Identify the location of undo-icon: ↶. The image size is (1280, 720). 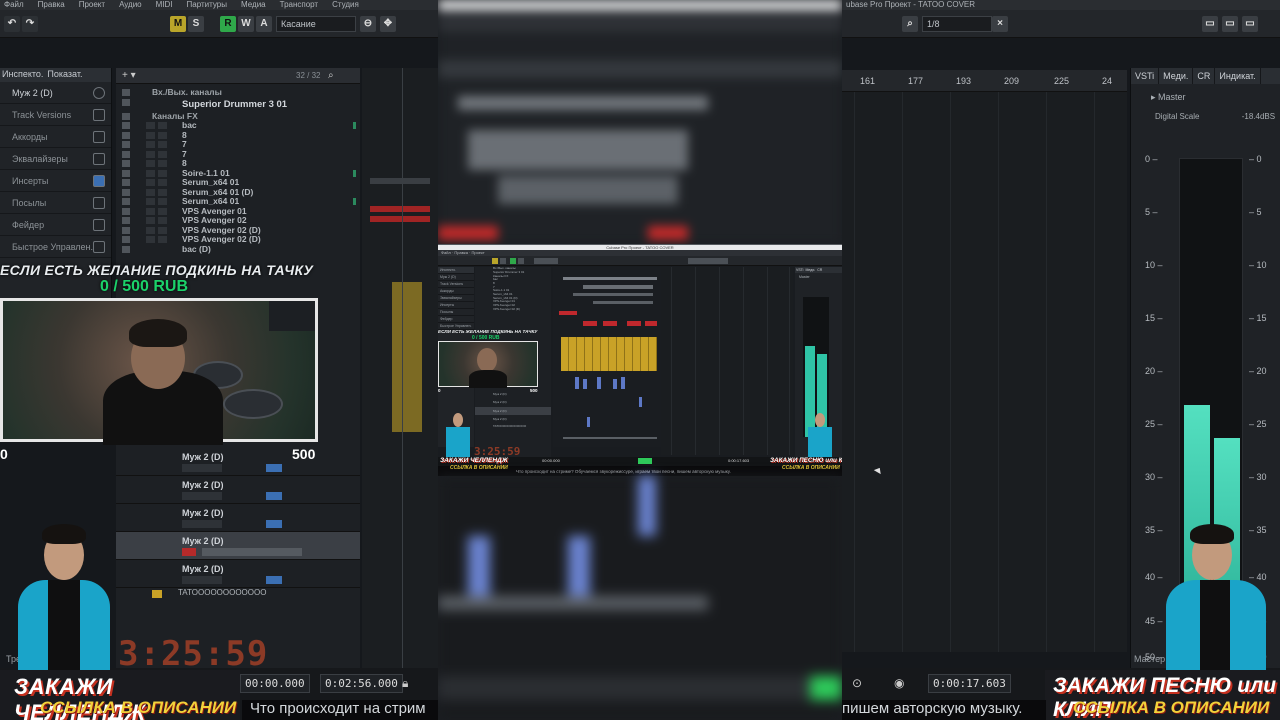
(12, 24).